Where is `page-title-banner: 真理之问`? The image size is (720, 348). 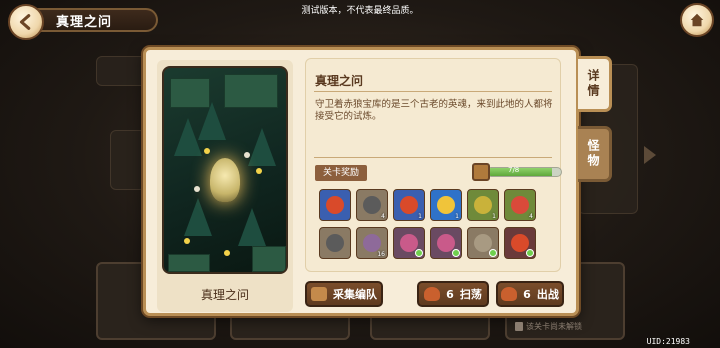 page-title-banner: 真理之问 is located at coordinates (94, 20).